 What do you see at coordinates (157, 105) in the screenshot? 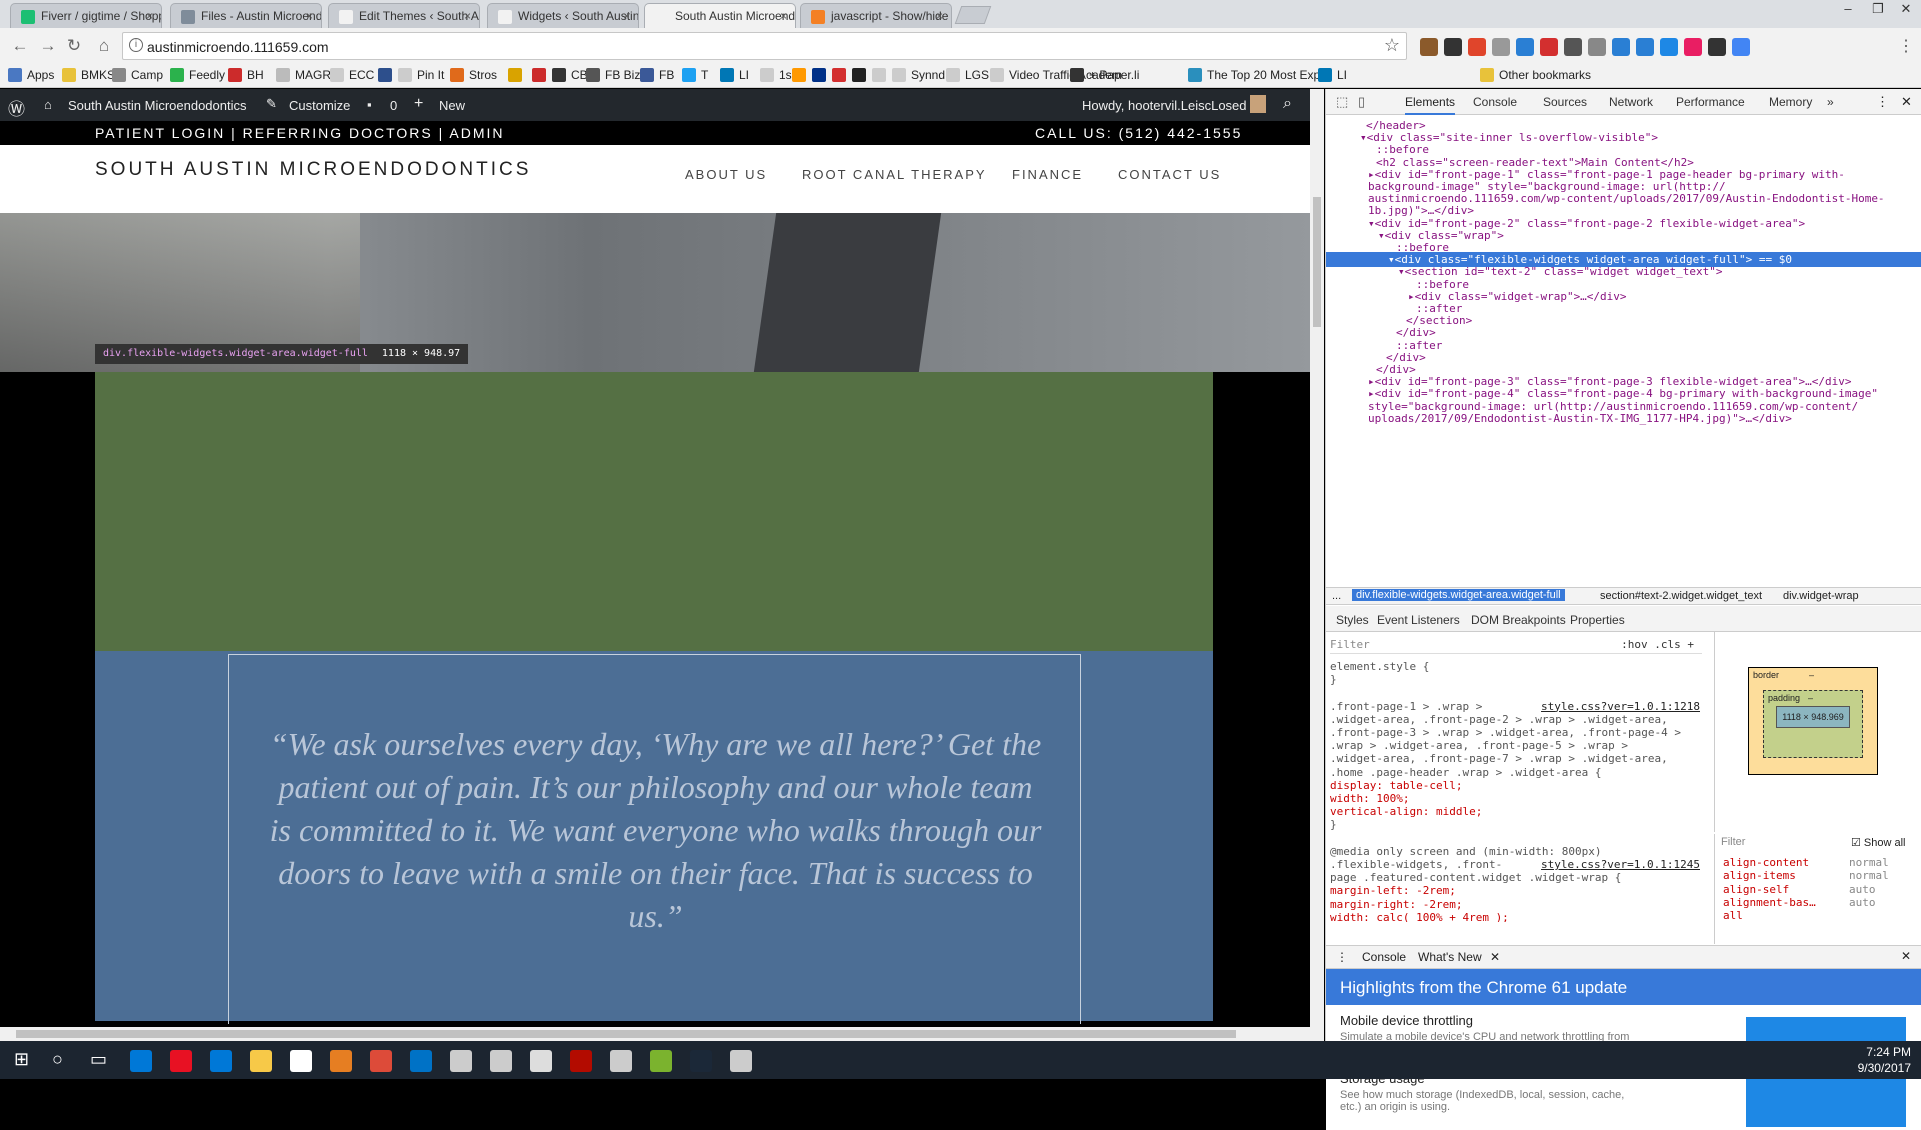
I see `site-name-link: South Austin Microendodontics` at bounding box center [157, 105].